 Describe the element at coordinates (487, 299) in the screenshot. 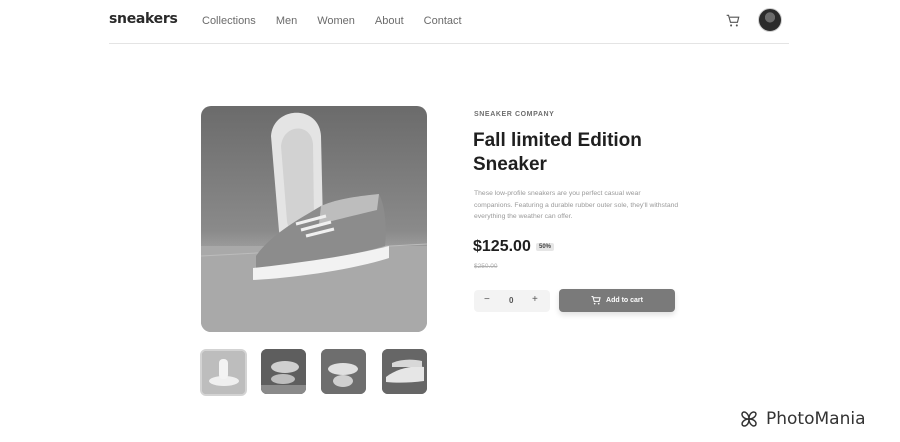

I see `decrease-quantity-button: −` at that location.